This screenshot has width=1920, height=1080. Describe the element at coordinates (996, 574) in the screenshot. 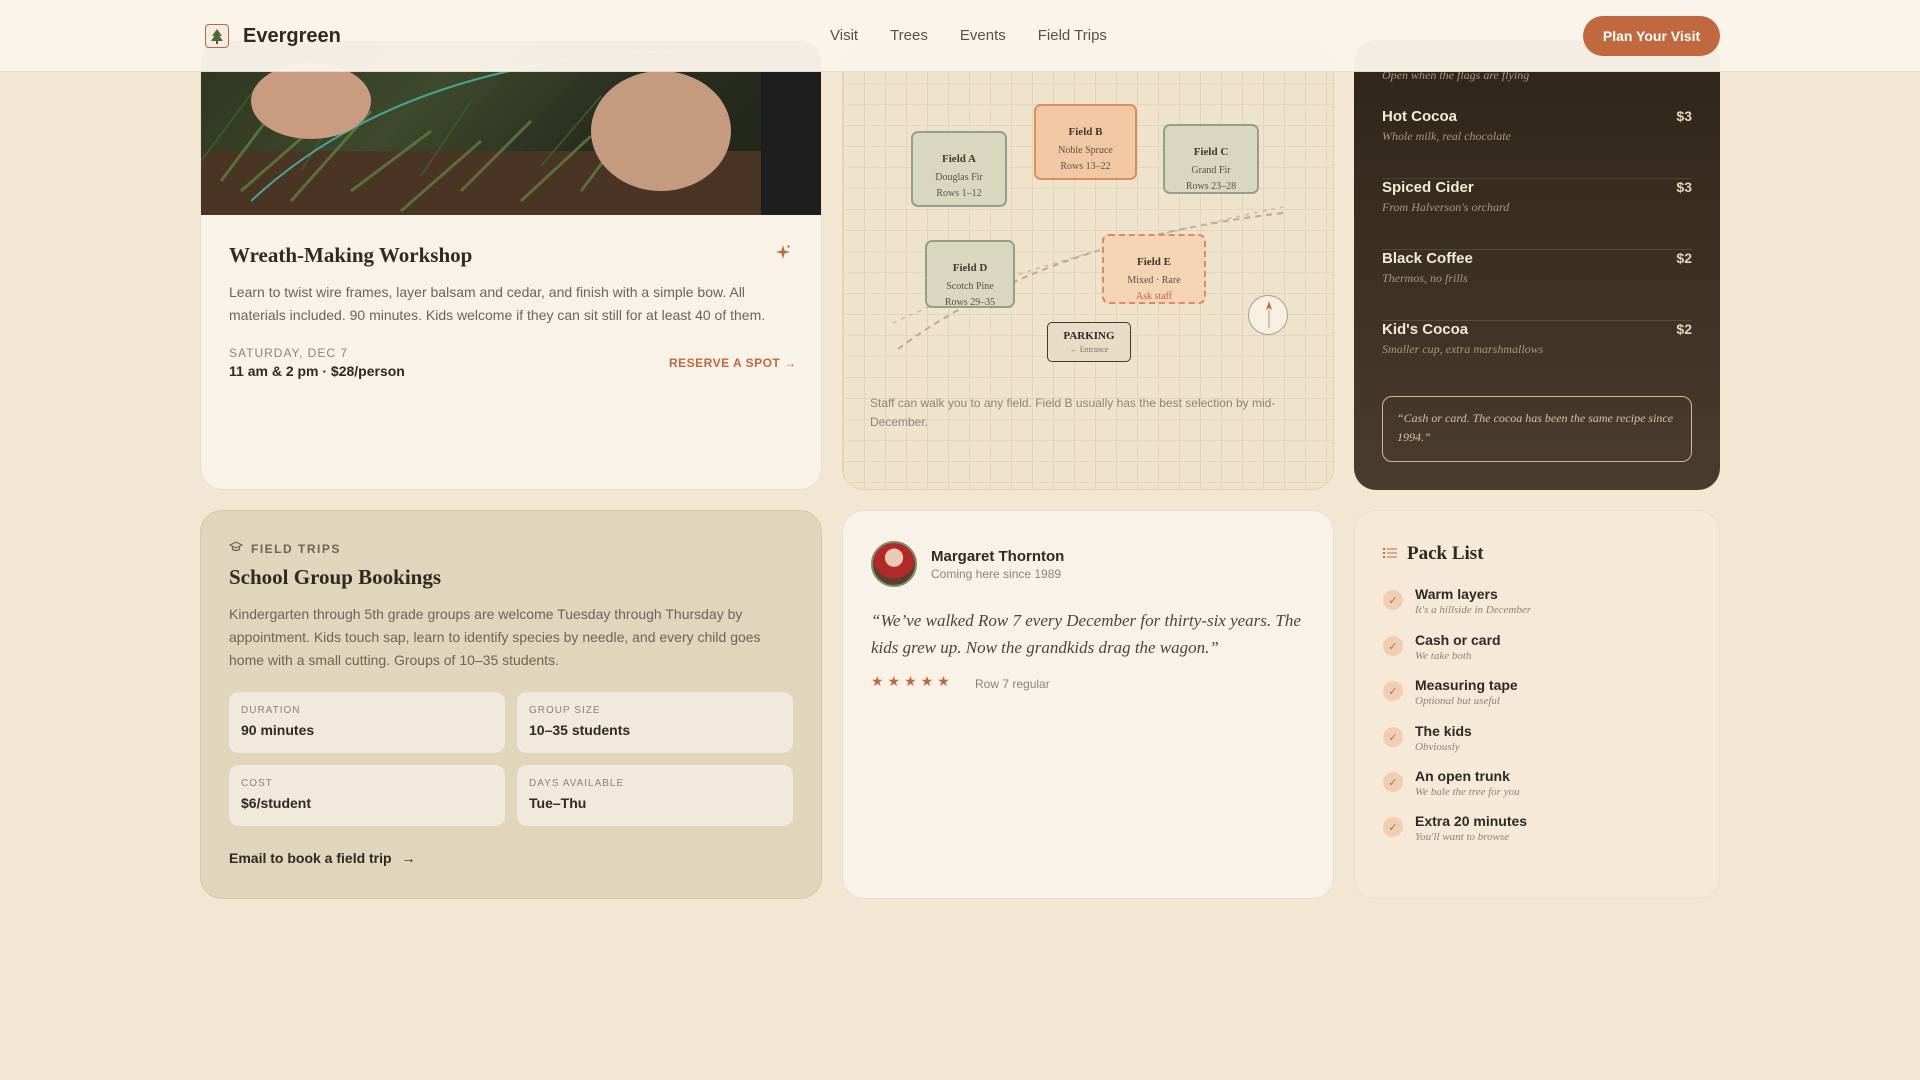

I see `reviewer-since: Coming here since 1989` at that location.